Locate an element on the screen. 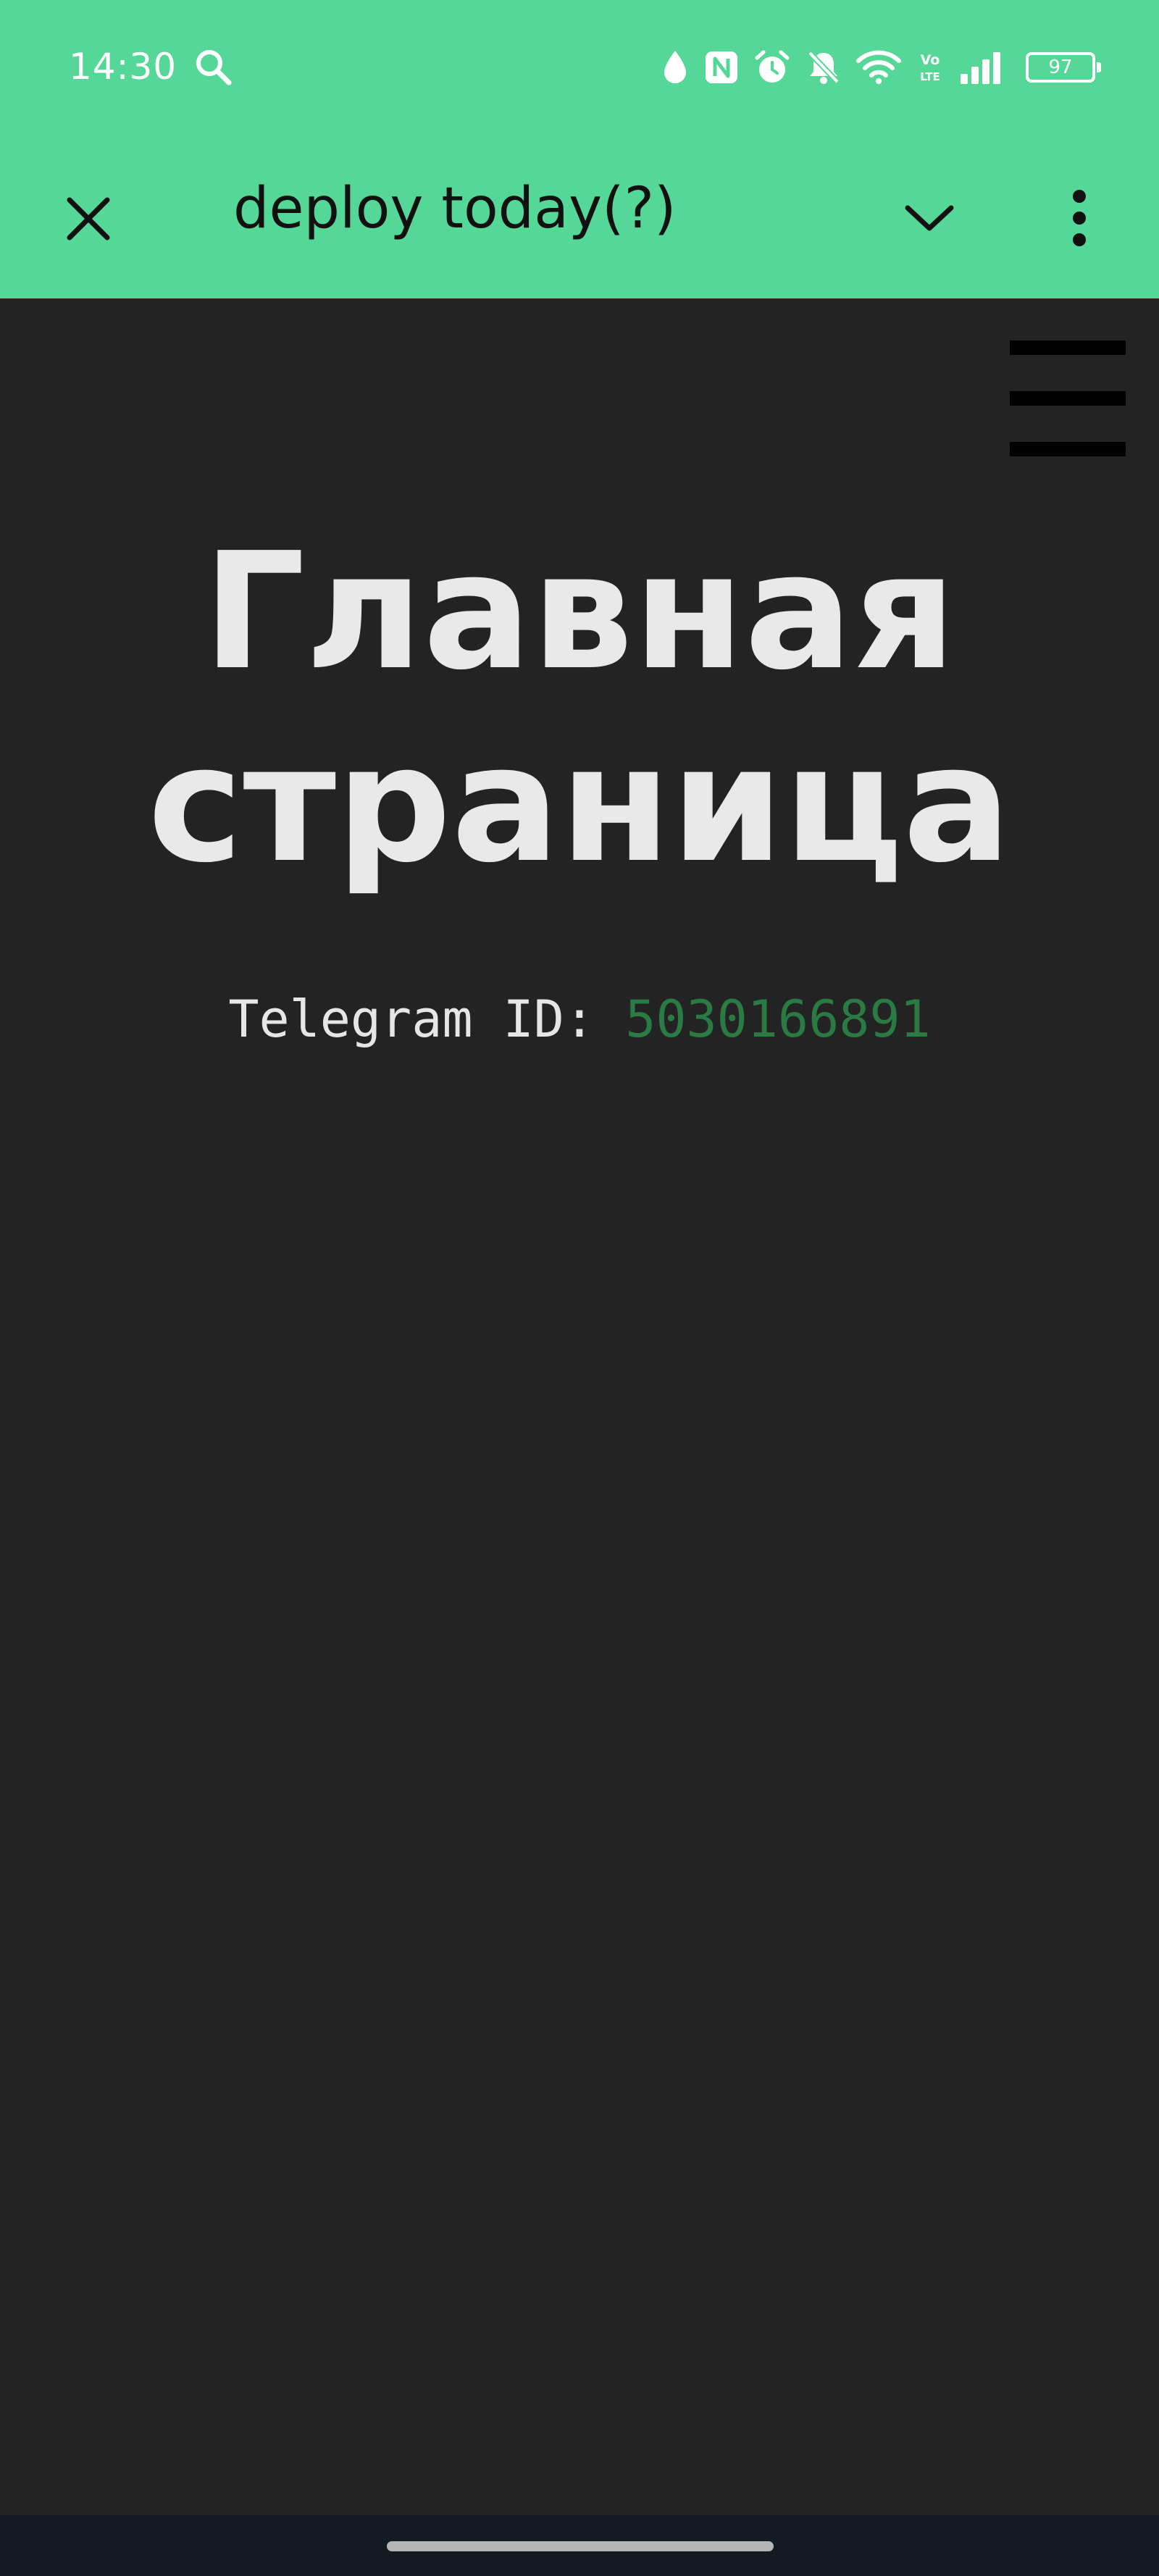 Image resolution: width=1159 pixels, height=2576 pixels. telegram-id-value: 5030166891 is located at coordinates (778, 1019).